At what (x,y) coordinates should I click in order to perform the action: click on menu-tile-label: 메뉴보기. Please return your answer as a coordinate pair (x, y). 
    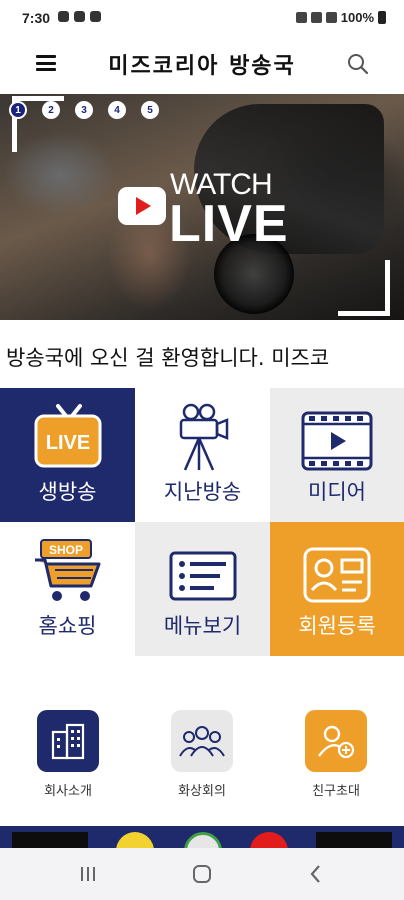
    Looking at the image, I should click on (202, 626).